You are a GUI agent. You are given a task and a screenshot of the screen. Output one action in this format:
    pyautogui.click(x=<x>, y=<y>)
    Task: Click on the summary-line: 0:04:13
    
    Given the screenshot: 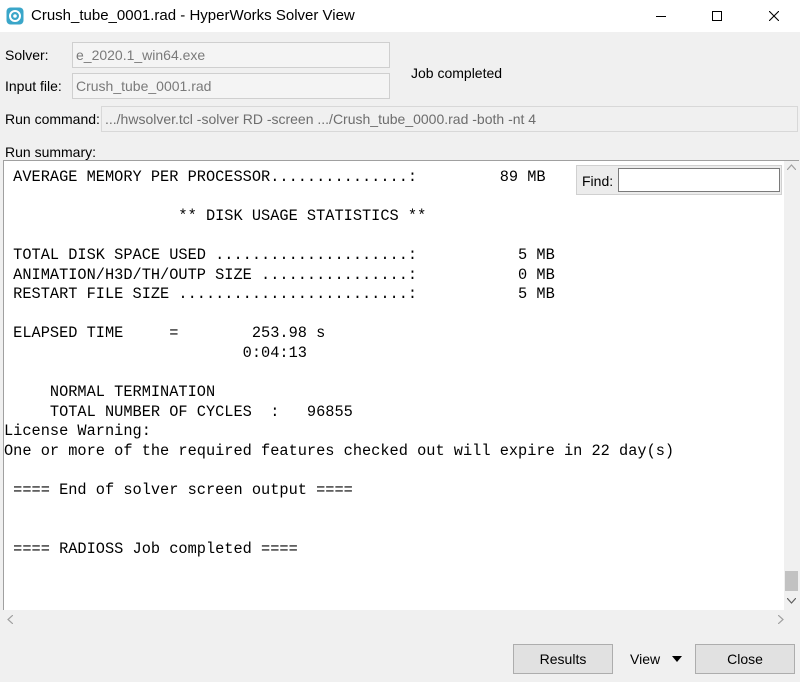 What is the action you would take?
    pyautogui.click(x=155, y=352)
    